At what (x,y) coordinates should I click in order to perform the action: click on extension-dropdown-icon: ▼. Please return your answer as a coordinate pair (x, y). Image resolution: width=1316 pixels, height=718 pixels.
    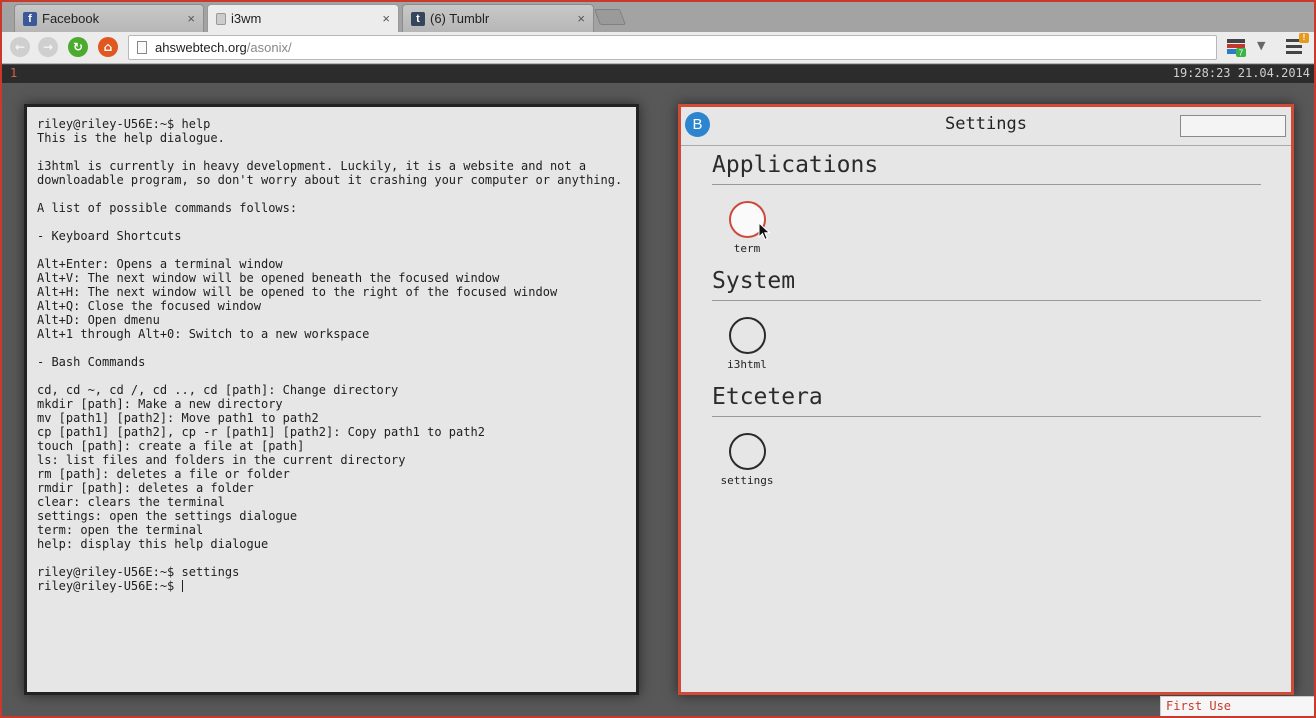
    Looking at the image, I should click on (1261, 45).